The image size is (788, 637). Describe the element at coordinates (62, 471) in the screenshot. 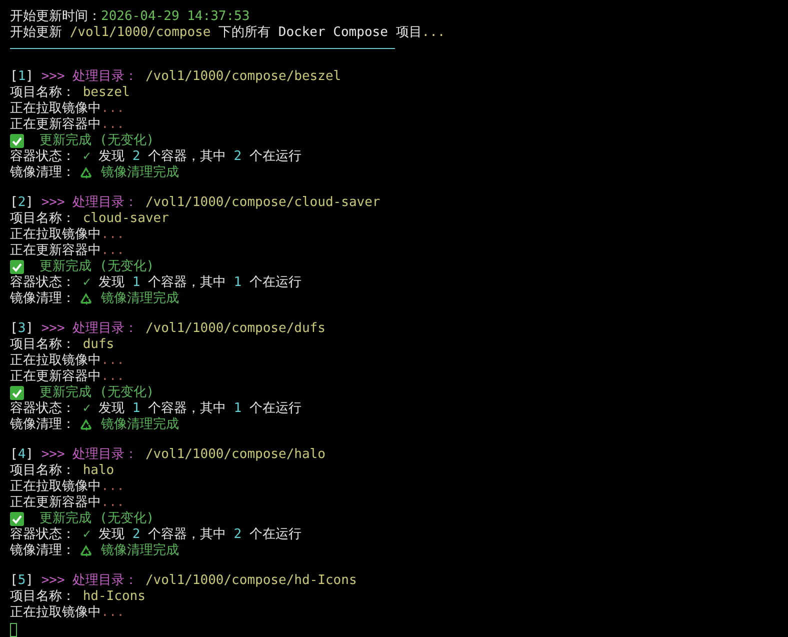

I see `terminal-line: 项目名称： halo` at that location.